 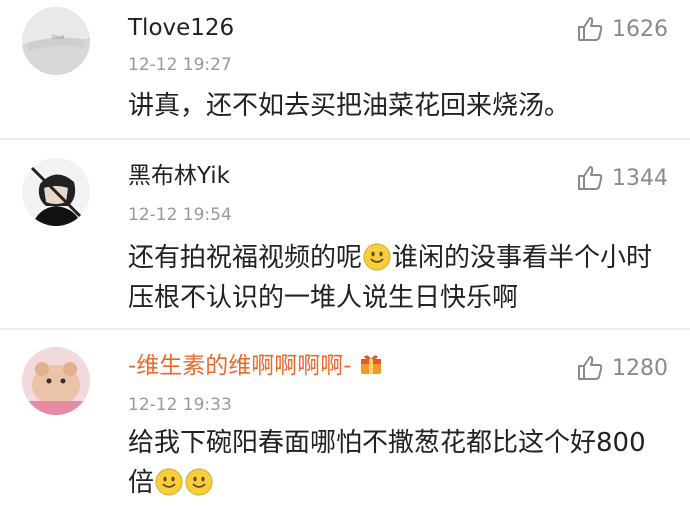 I want to click on username: 黑布林Yik, so click(x=179, y=176).